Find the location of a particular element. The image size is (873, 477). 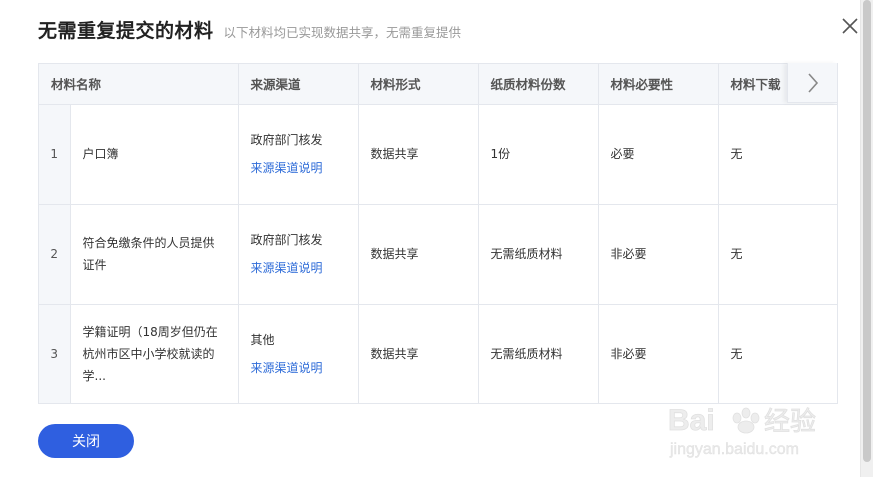

table-scroll-right-button is located at coordinates (812, 83).